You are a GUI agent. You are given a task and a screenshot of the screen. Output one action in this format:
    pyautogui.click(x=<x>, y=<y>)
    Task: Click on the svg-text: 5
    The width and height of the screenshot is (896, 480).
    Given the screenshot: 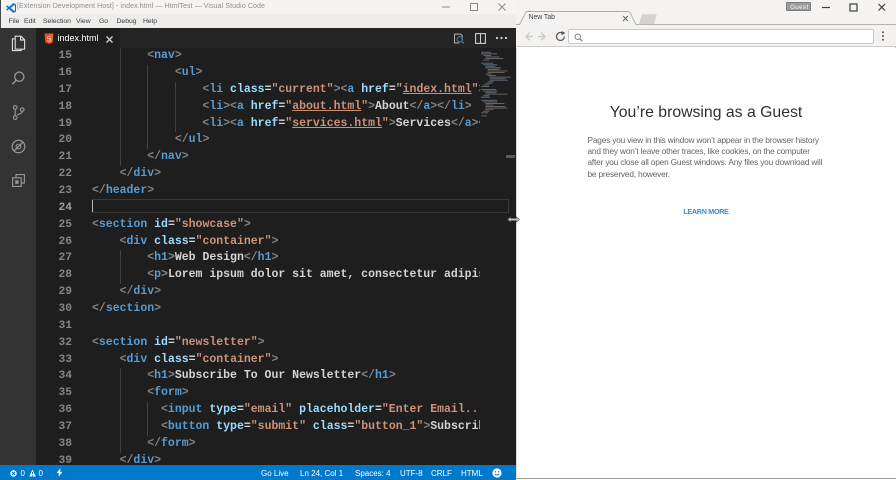 What is the action you would take?
    pyautogui.click(x=48, y=39)
    